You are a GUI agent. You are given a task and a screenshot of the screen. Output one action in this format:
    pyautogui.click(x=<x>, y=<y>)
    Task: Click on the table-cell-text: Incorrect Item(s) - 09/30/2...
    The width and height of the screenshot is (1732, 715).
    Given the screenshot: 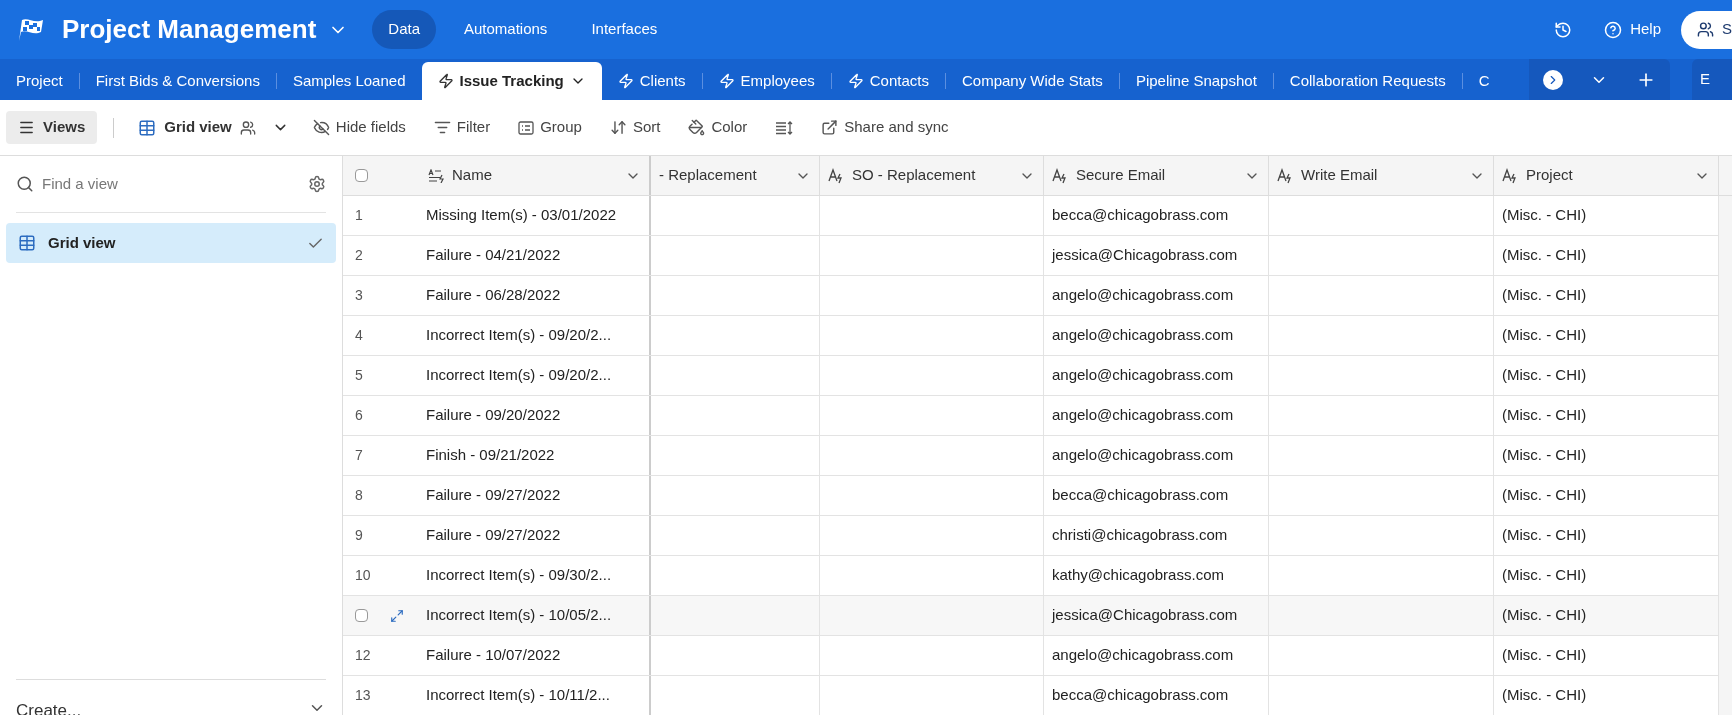 What is the action you would take?
    pyautogui.click(x=519, y=575)
    